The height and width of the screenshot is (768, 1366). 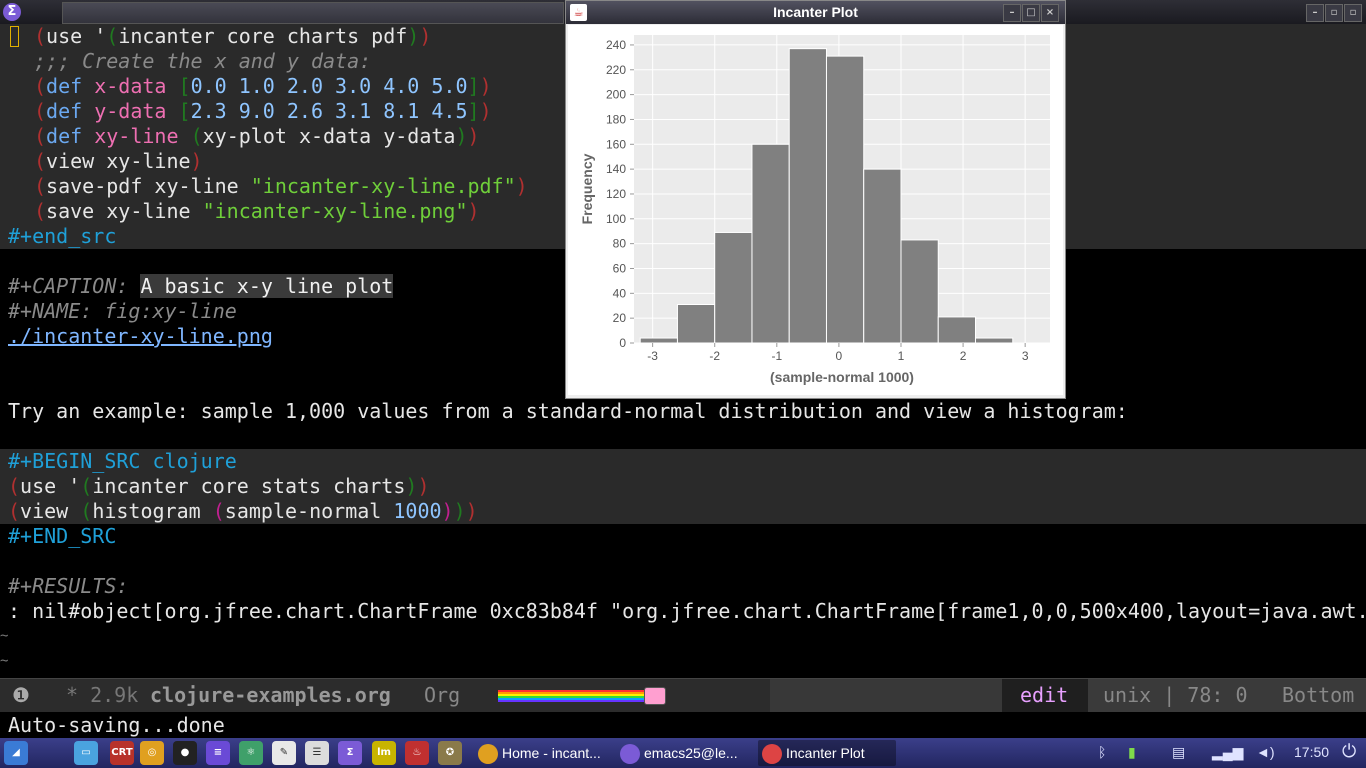 What do you see at coordinates (383, 186) in the screenshot?
I see `code-token: "incanter-xy-line.pdf"` at bounding box center [383, 186].